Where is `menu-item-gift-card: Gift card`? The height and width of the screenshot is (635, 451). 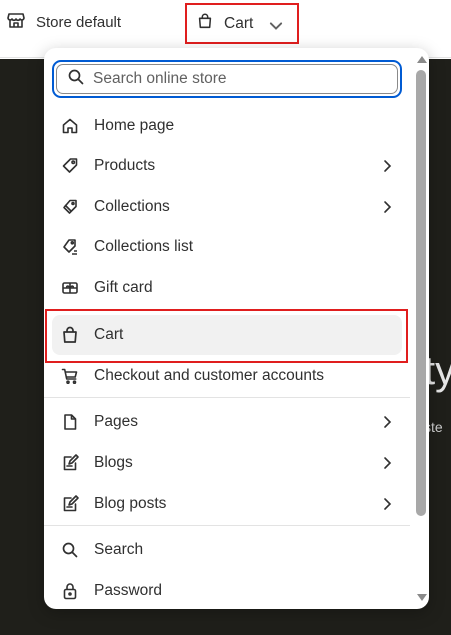
menu-item-gift-card: Gift card is located at coordinates (227, 288).